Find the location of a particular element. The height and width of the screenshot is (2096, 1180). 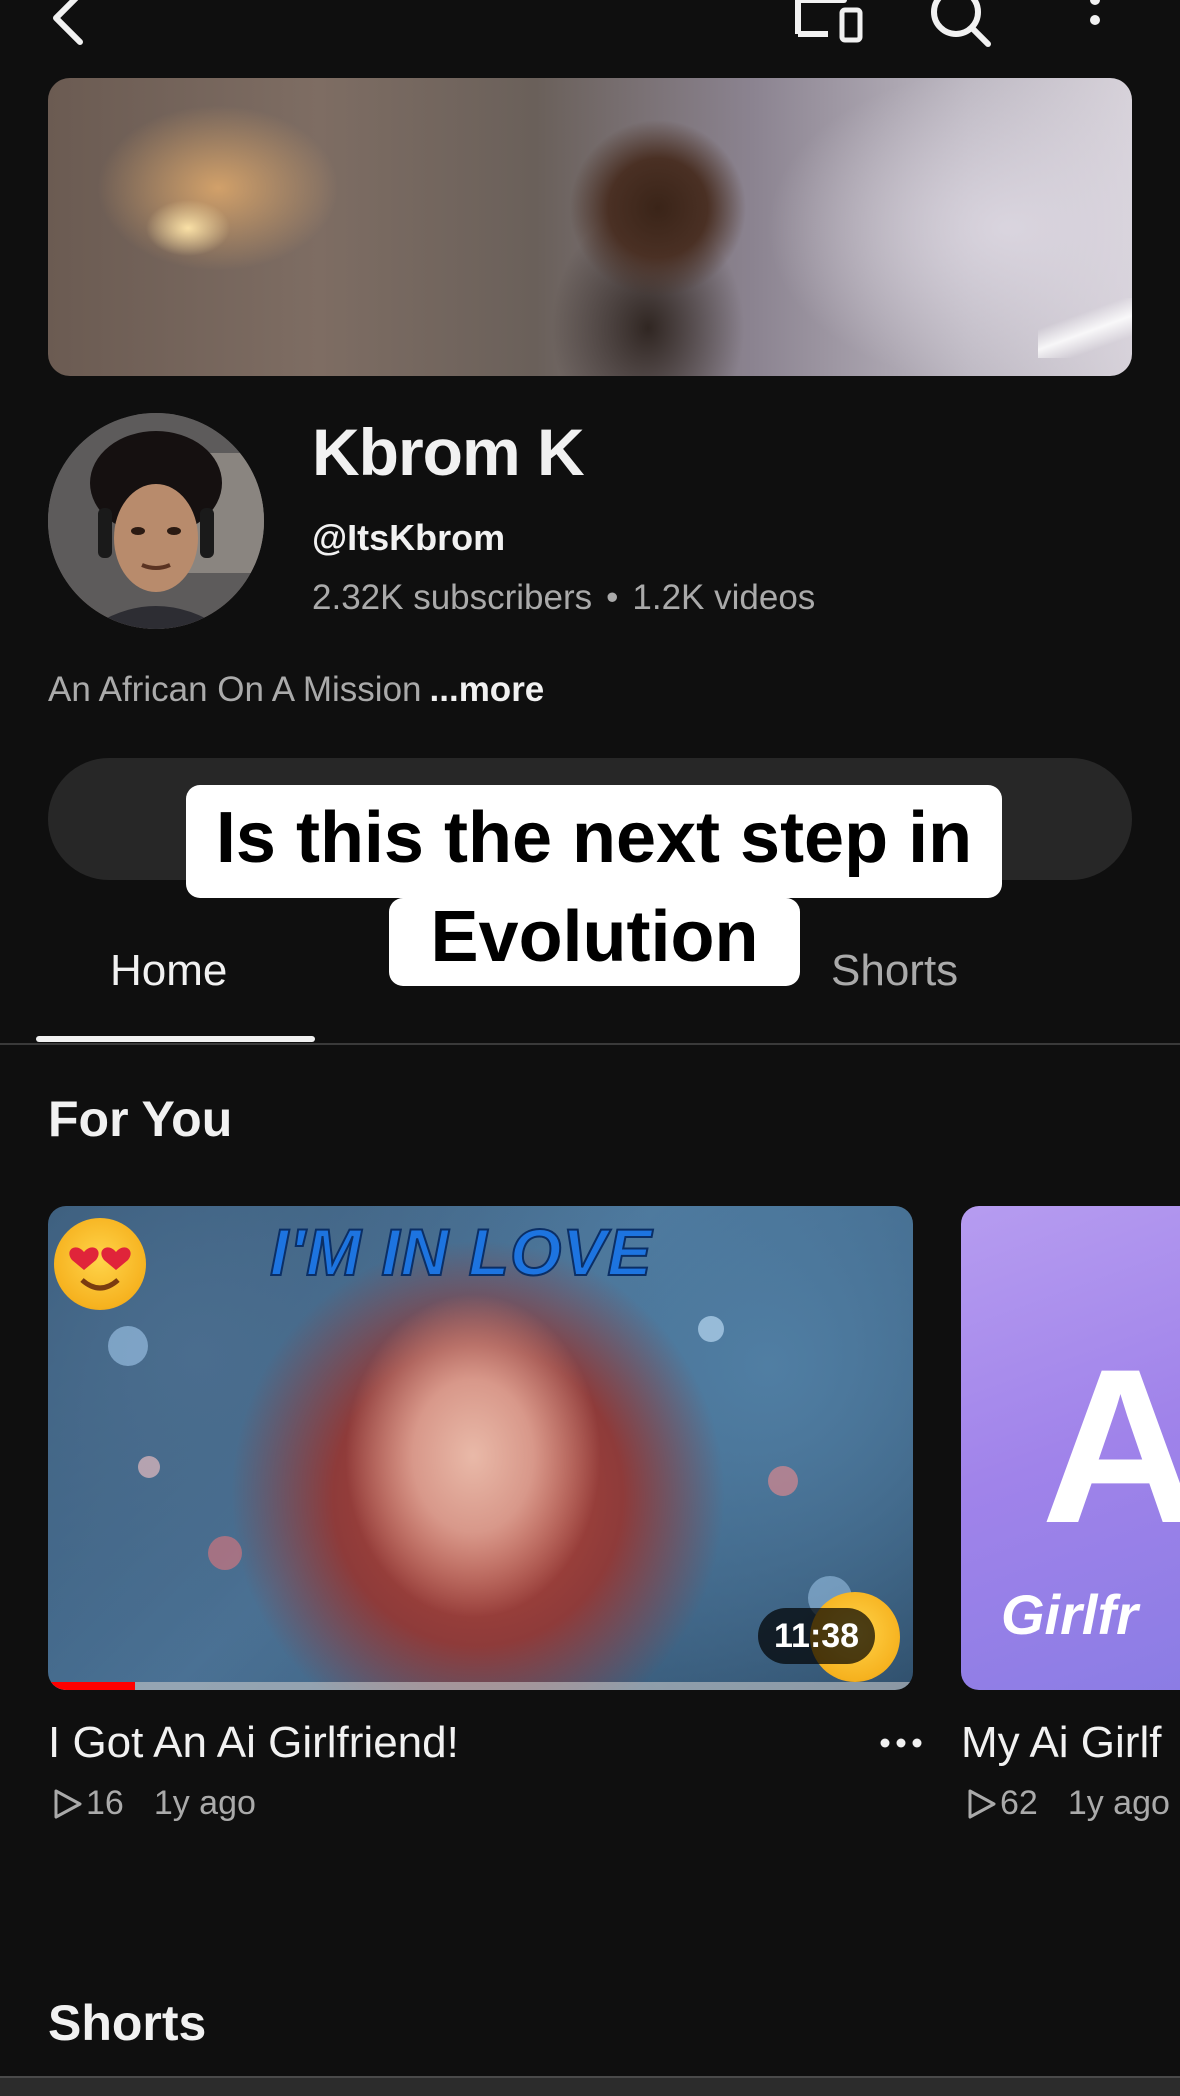

video-title-2: My Ai Girlf is located at coordinates (1061, 1743).